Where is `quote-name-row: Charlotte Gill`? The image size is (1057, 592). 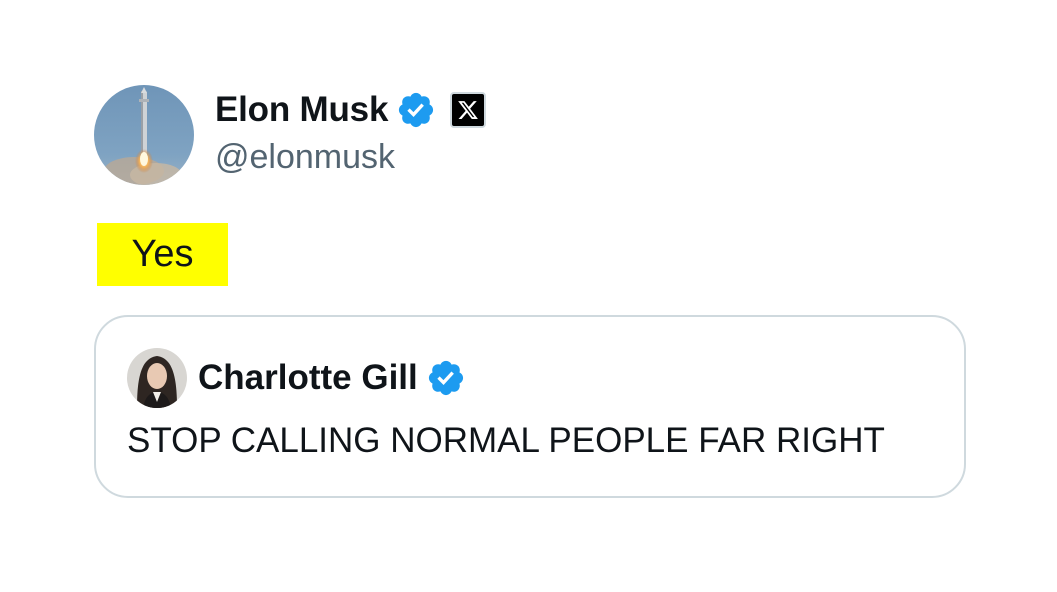 quote-name-row: Charlotte Gill is located at coordinates (332, 378).